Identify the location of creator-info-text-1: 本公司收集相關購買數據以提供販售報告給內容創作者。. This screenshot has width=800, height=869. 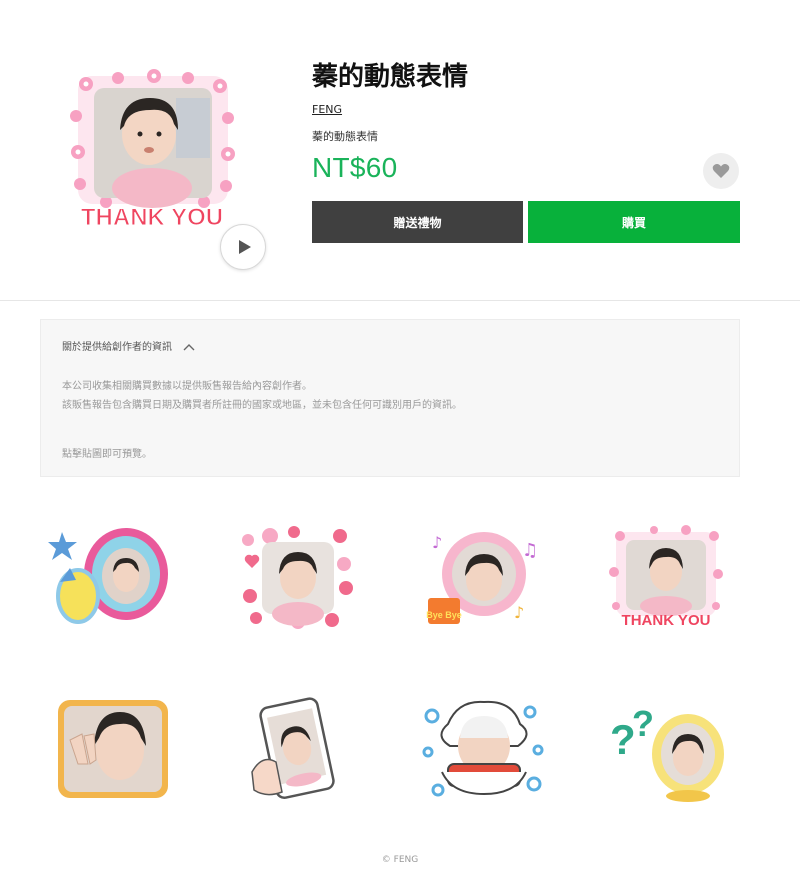
(187, 386).